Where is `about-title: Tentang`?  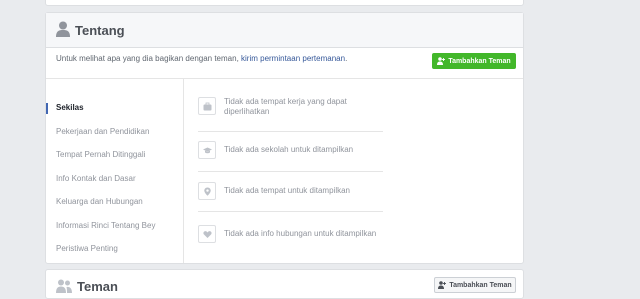 about-title: Tentang is located at coordinates (100, 30).